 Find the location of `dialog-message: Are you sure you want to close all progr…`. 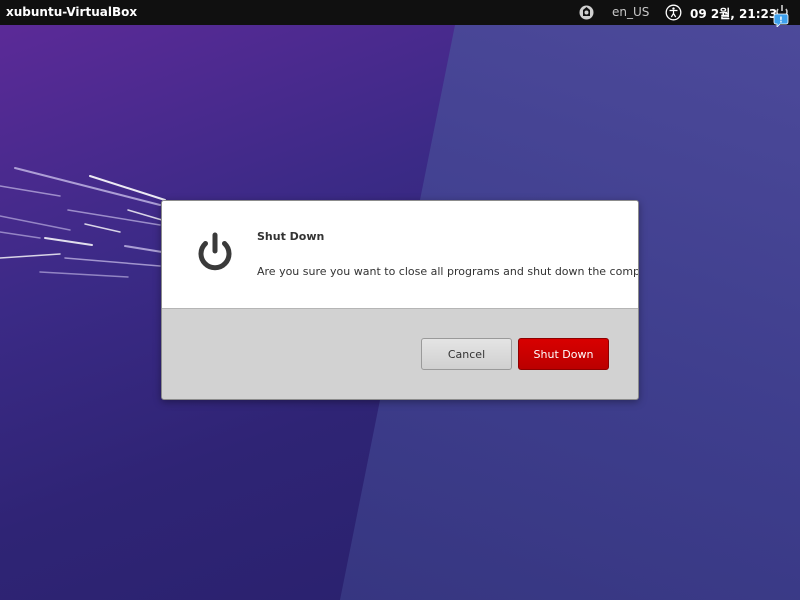

dialog-message: Are you sure you want to close all progr… is located at coordinates (448, 271).